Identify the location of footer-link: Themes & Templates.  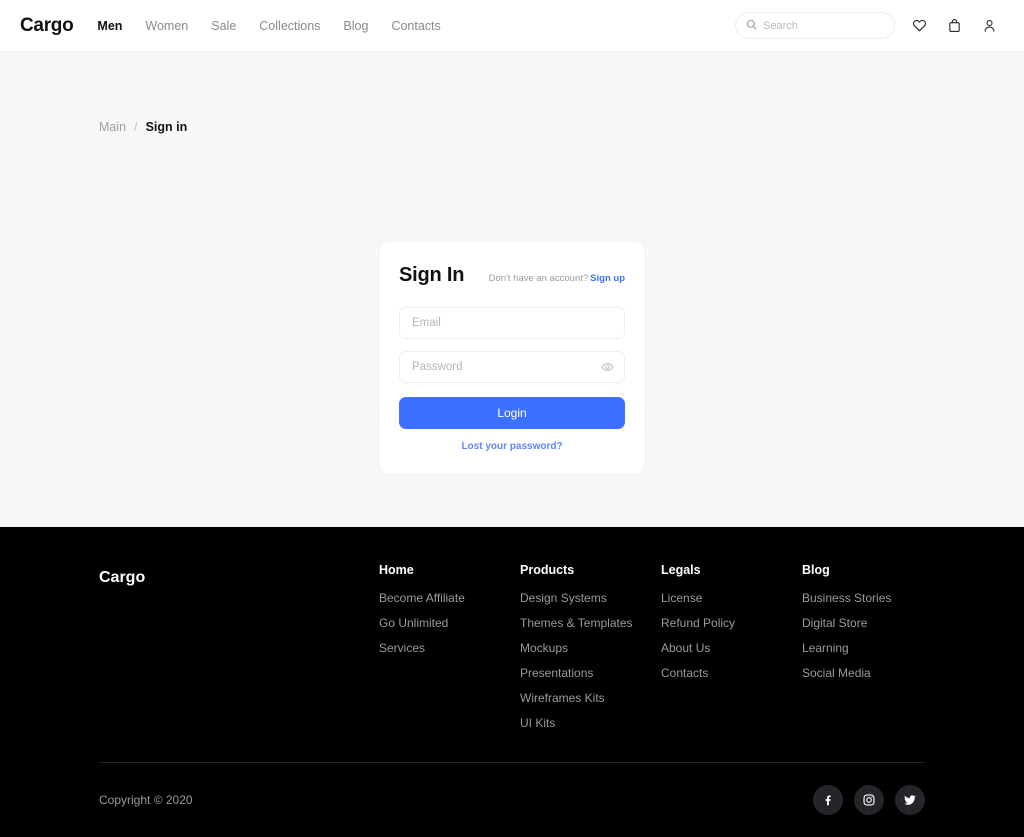
(590, 623).